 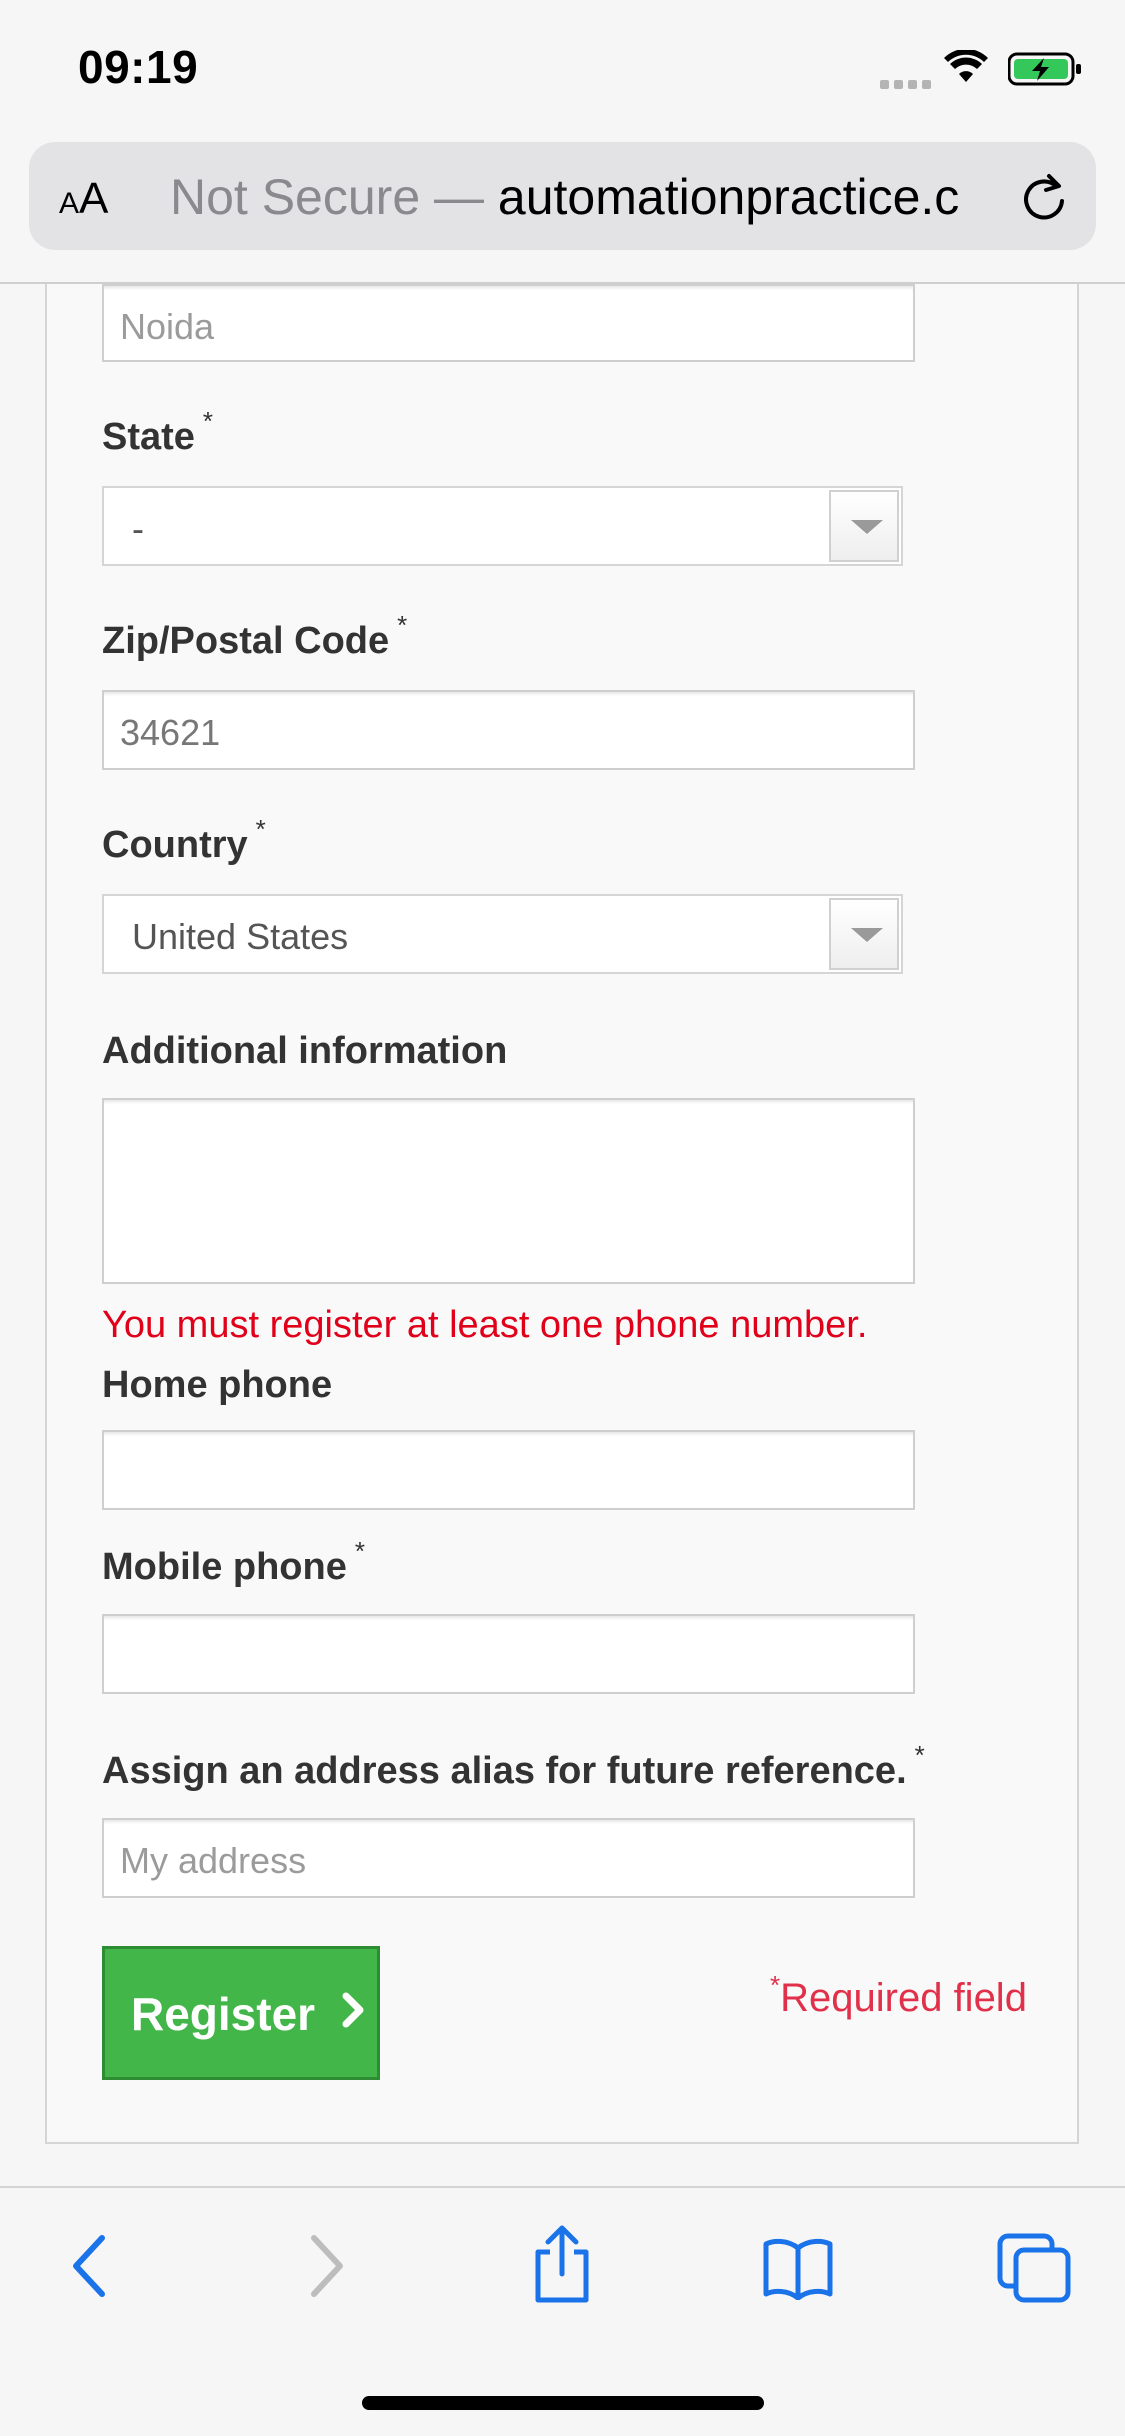 What do you see at coordinates (305, 1051) in the screenshot?
I see `additional-info-label: Additional information` at bounding box center [305, 1051].